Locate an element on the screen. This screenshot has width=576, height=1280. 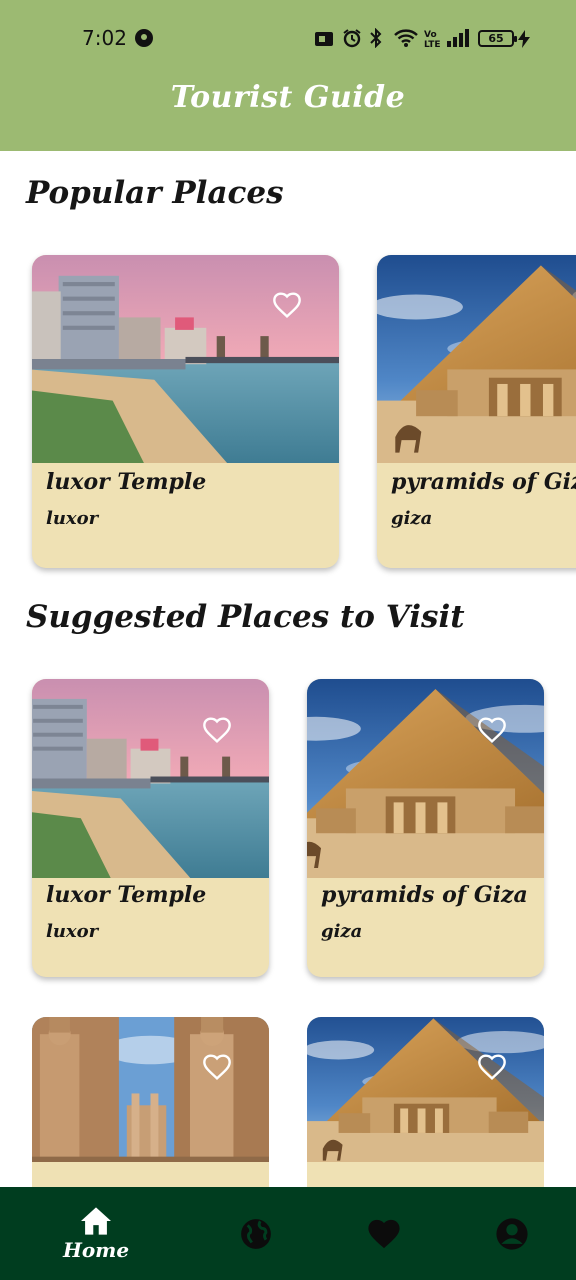
nav-favorites is located at coordinates (384, 1233).